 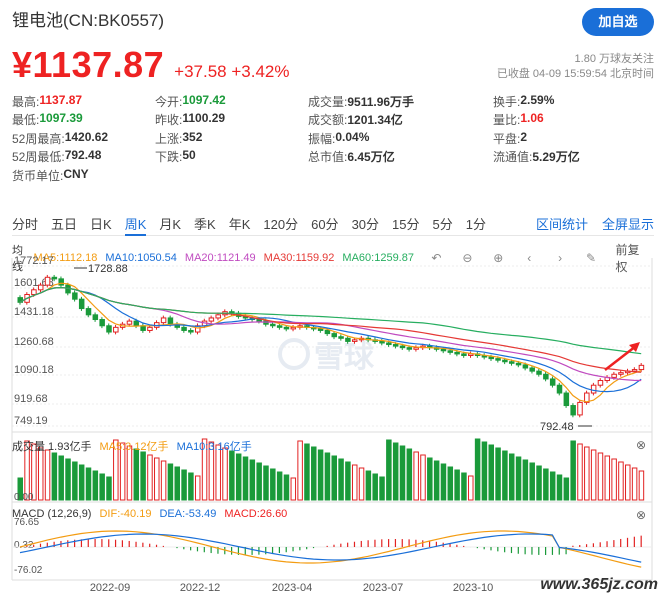 What do you see at coordinates (591, 258) in the screenshot?
I see `draw-tool-icon: ✎` at bounding box center [591, 258].